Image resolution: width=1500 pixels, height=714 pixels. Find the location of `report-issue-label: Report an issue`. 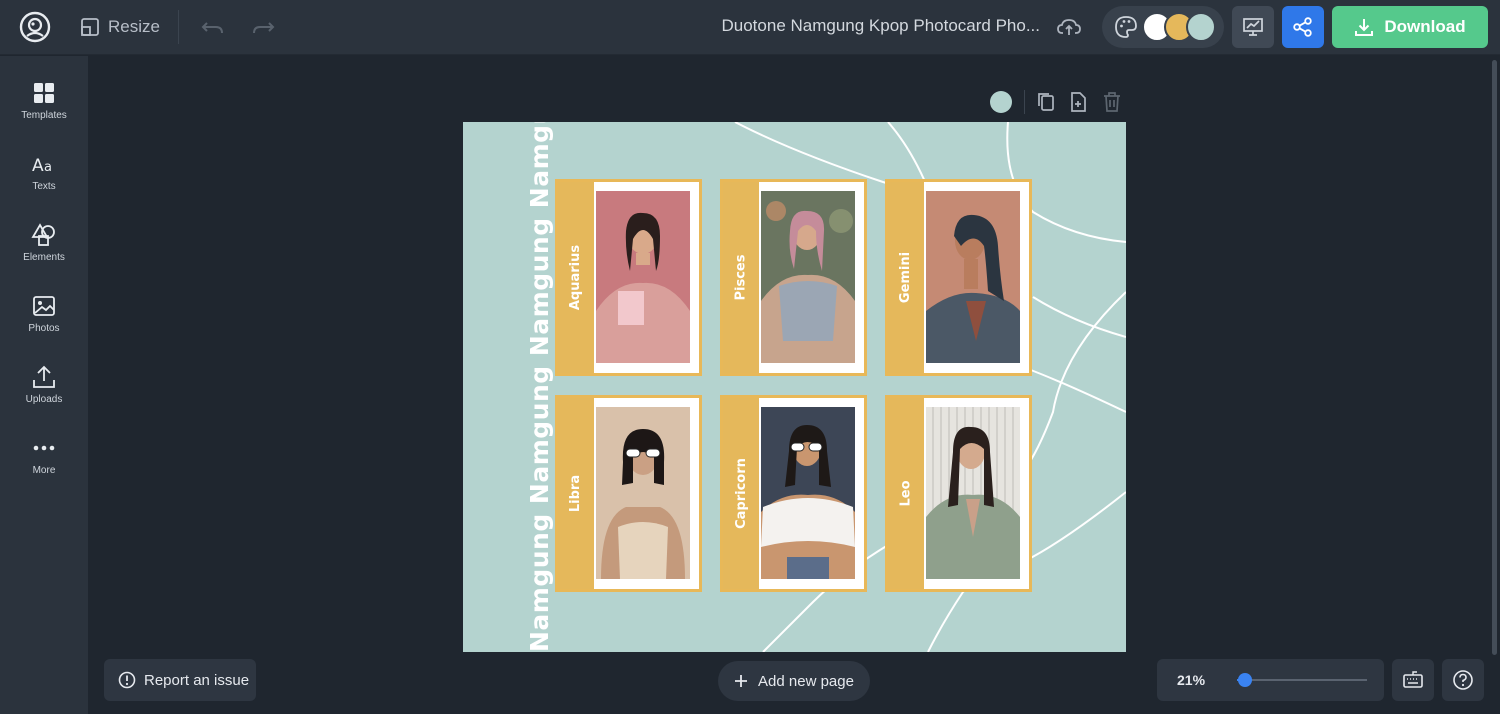

report-issue-label: Report an issue is located at coordinates (197, 680).